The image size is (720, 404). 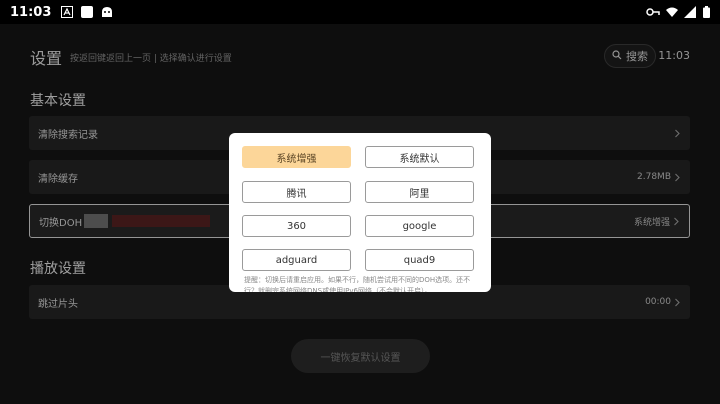 I want to click on doh-option-alibaba: 阿里, so click(x=419, y=192).